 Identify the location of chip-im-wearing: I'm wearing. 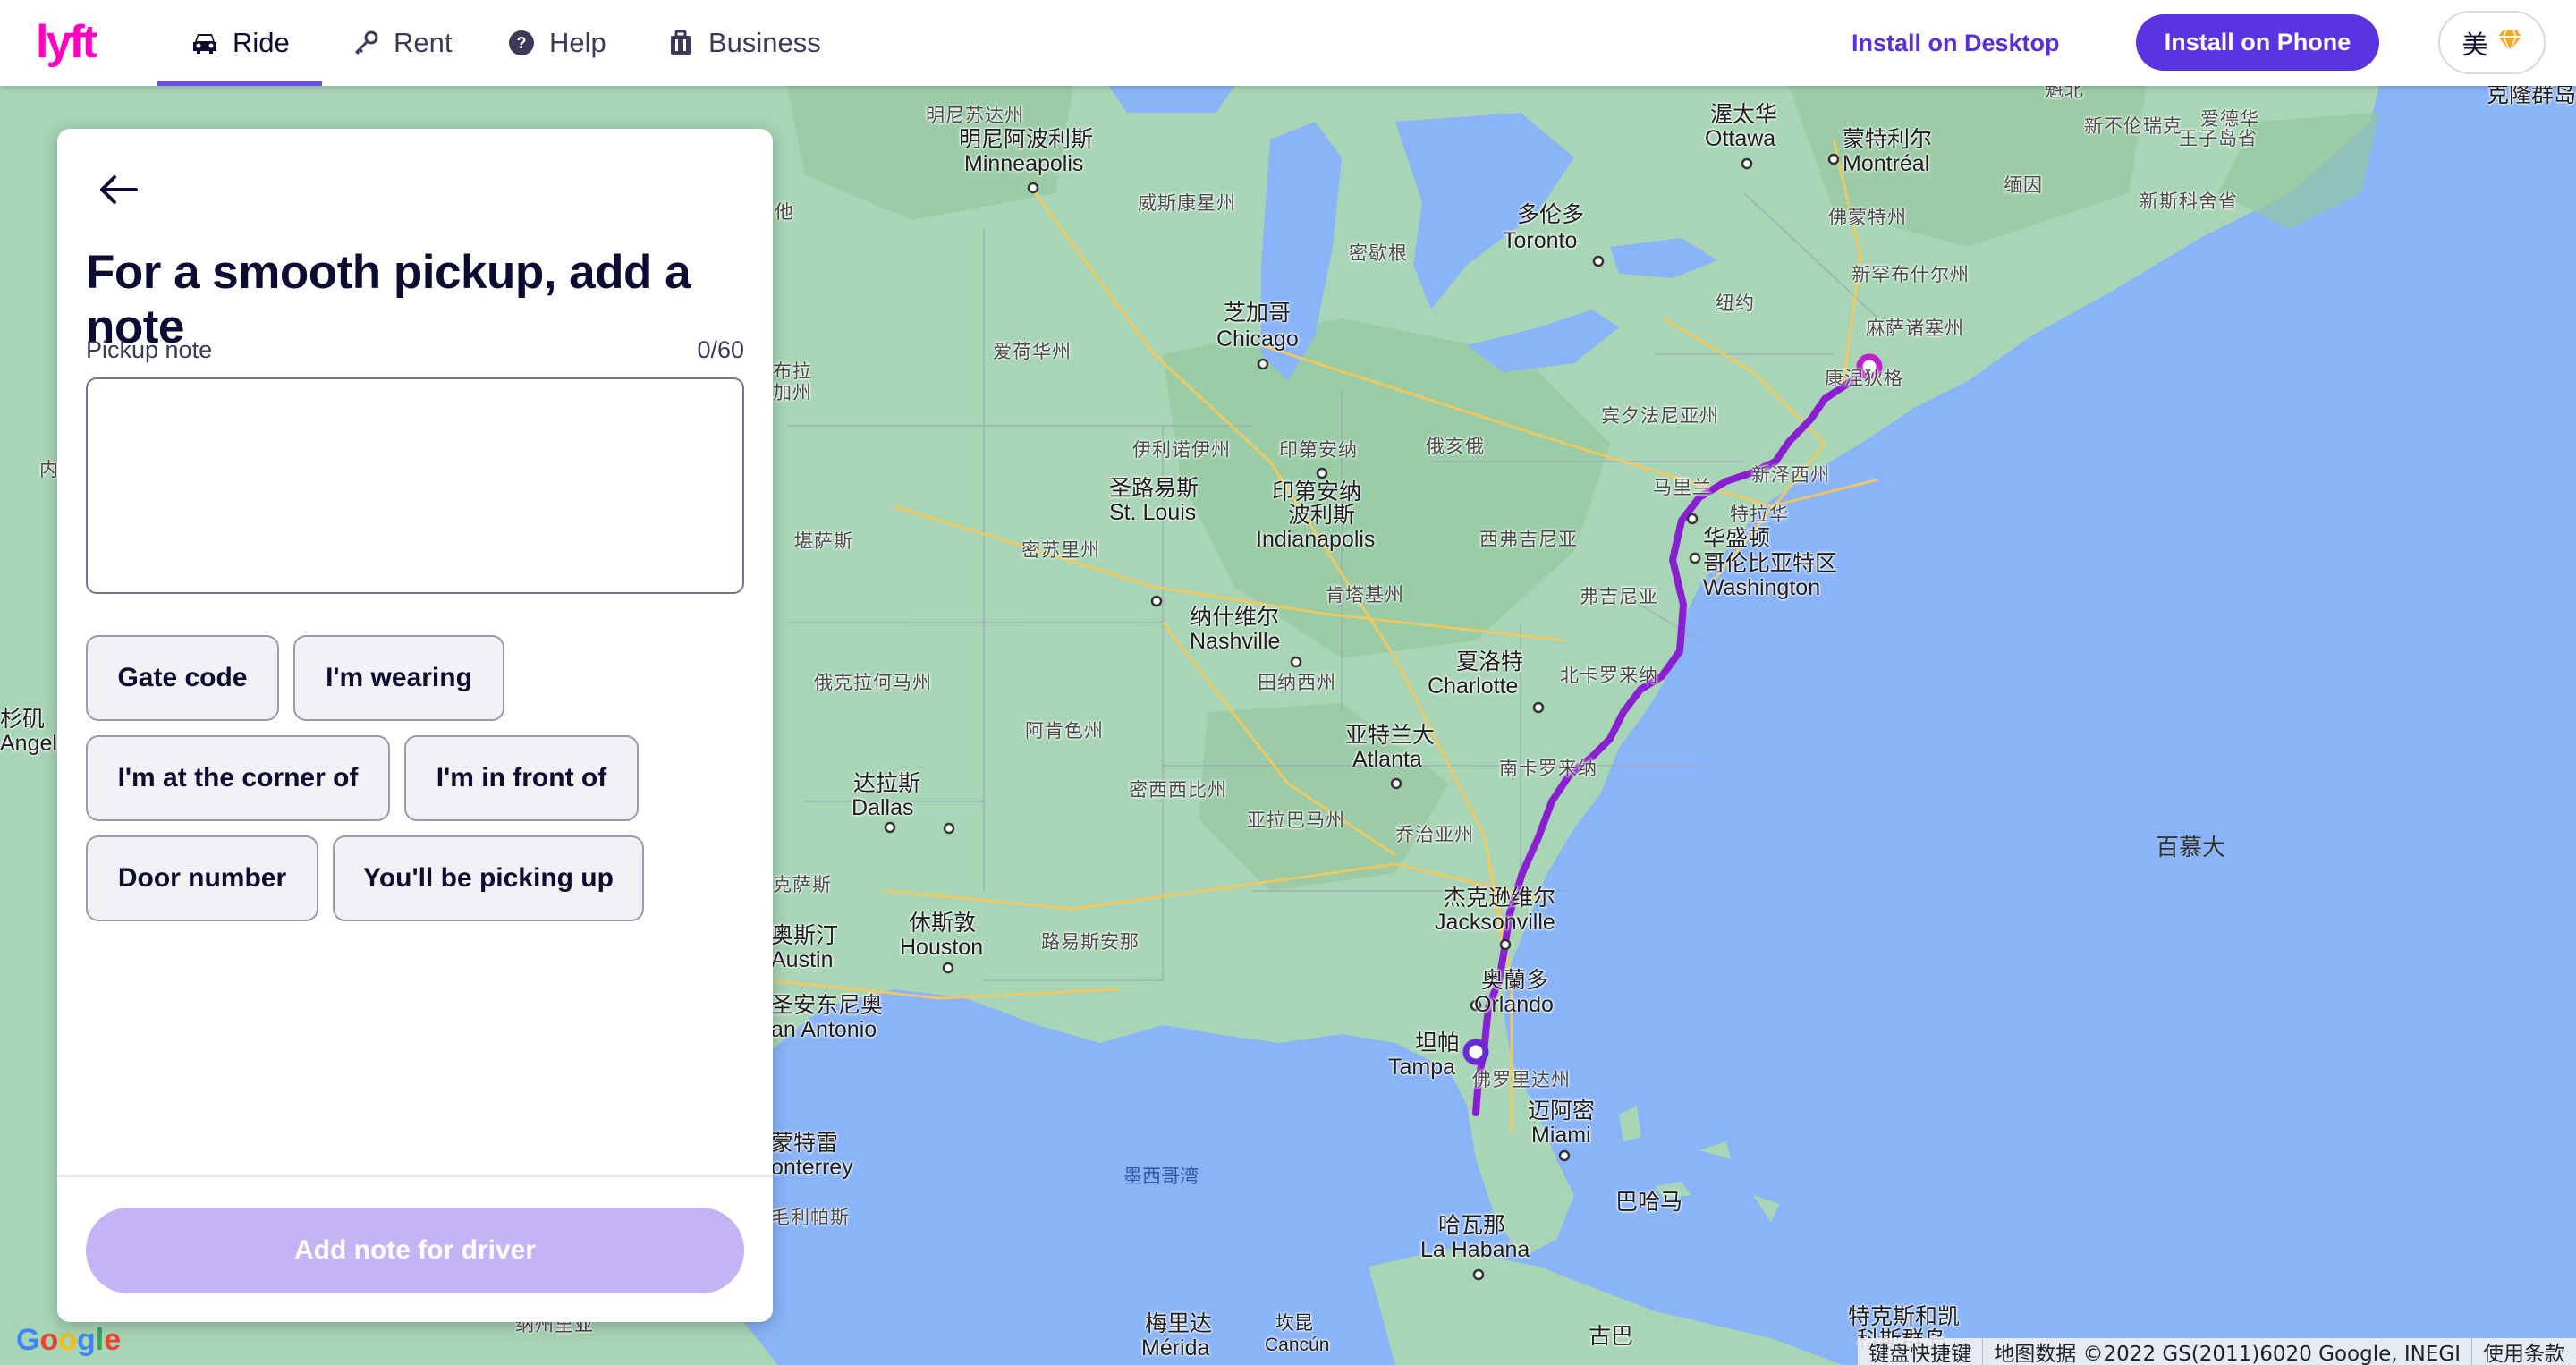
(398, 678).